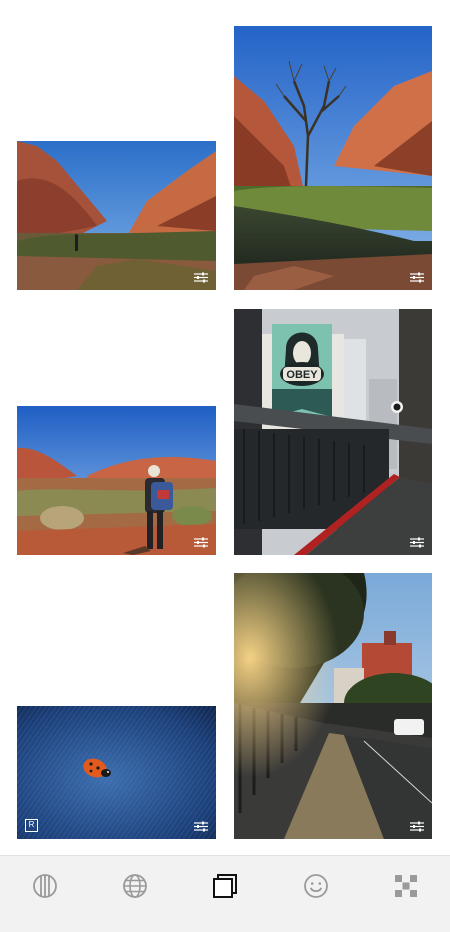 This screenshot has width=450, height=932. I want to click on tab-profile, so click(316, 886).